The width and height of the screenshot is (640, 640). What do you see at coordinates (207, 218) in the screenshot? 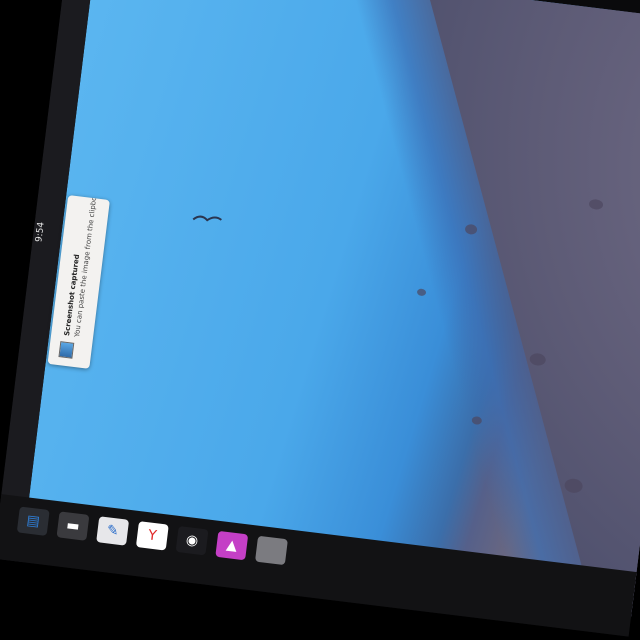
I see `bird-icon` at bounding box center [207, 218].